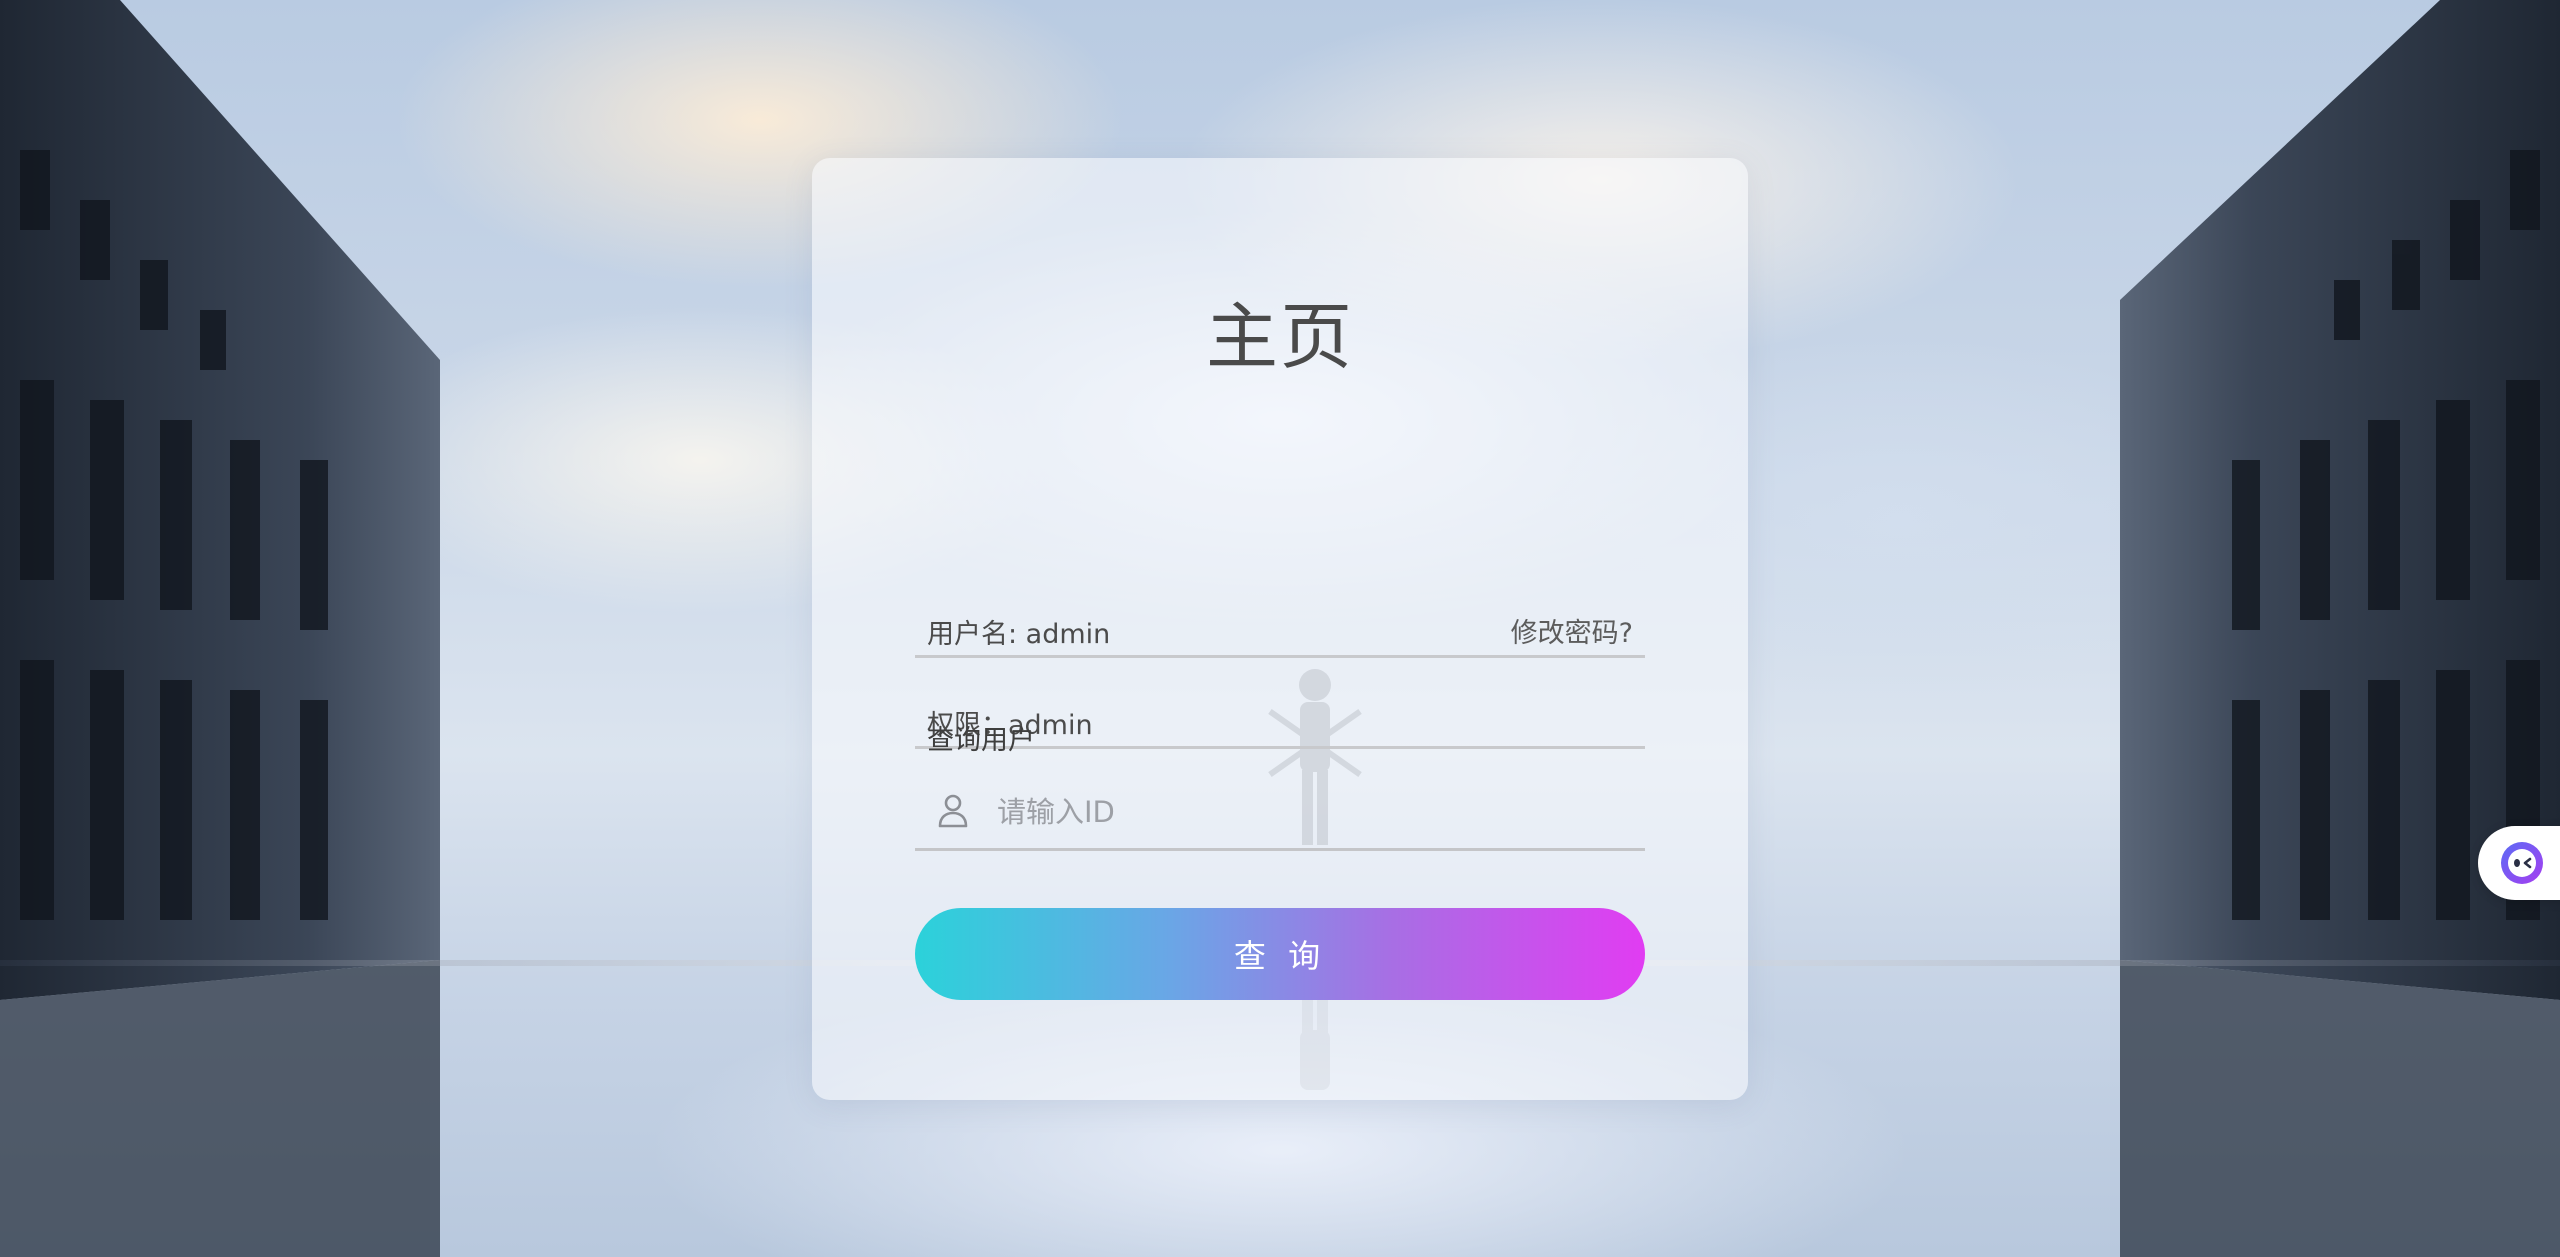 Image resolution: width=2560 pixels, height=1257 pixels. Describe the element at coordinates (1572, 630) in the screenshot. I see `change-password-link: 修改密码?` at that location.